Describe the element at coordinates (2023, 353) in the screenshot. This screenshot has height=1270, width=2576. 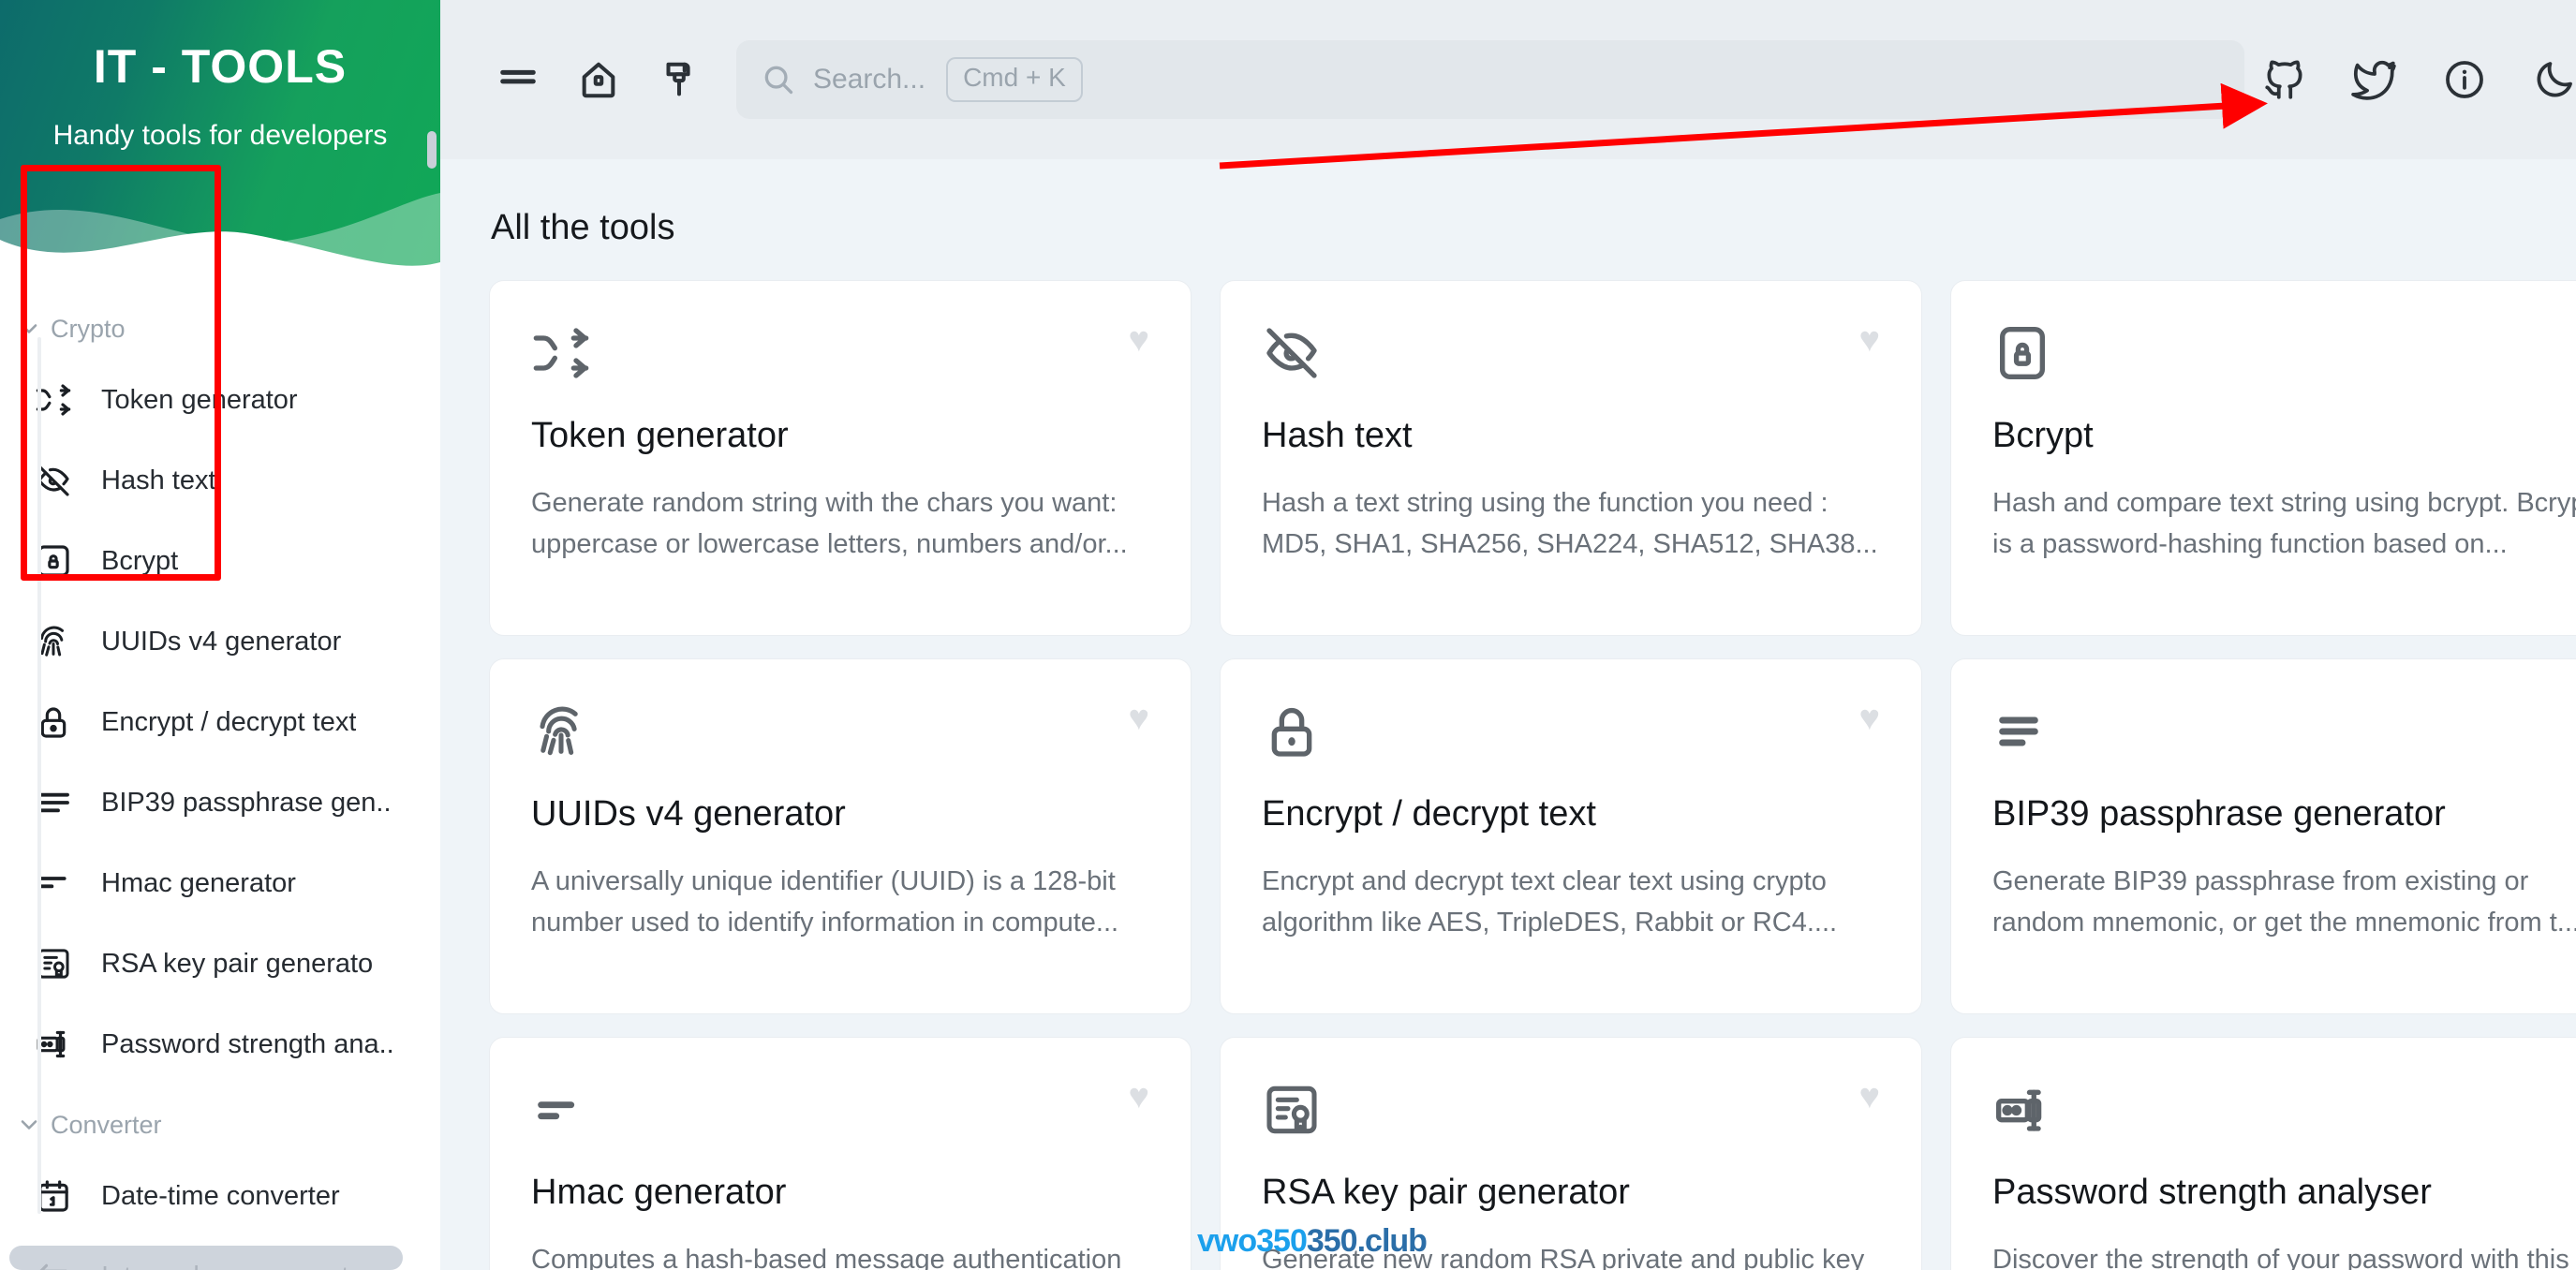
I see `lock-square-icon` at that location.